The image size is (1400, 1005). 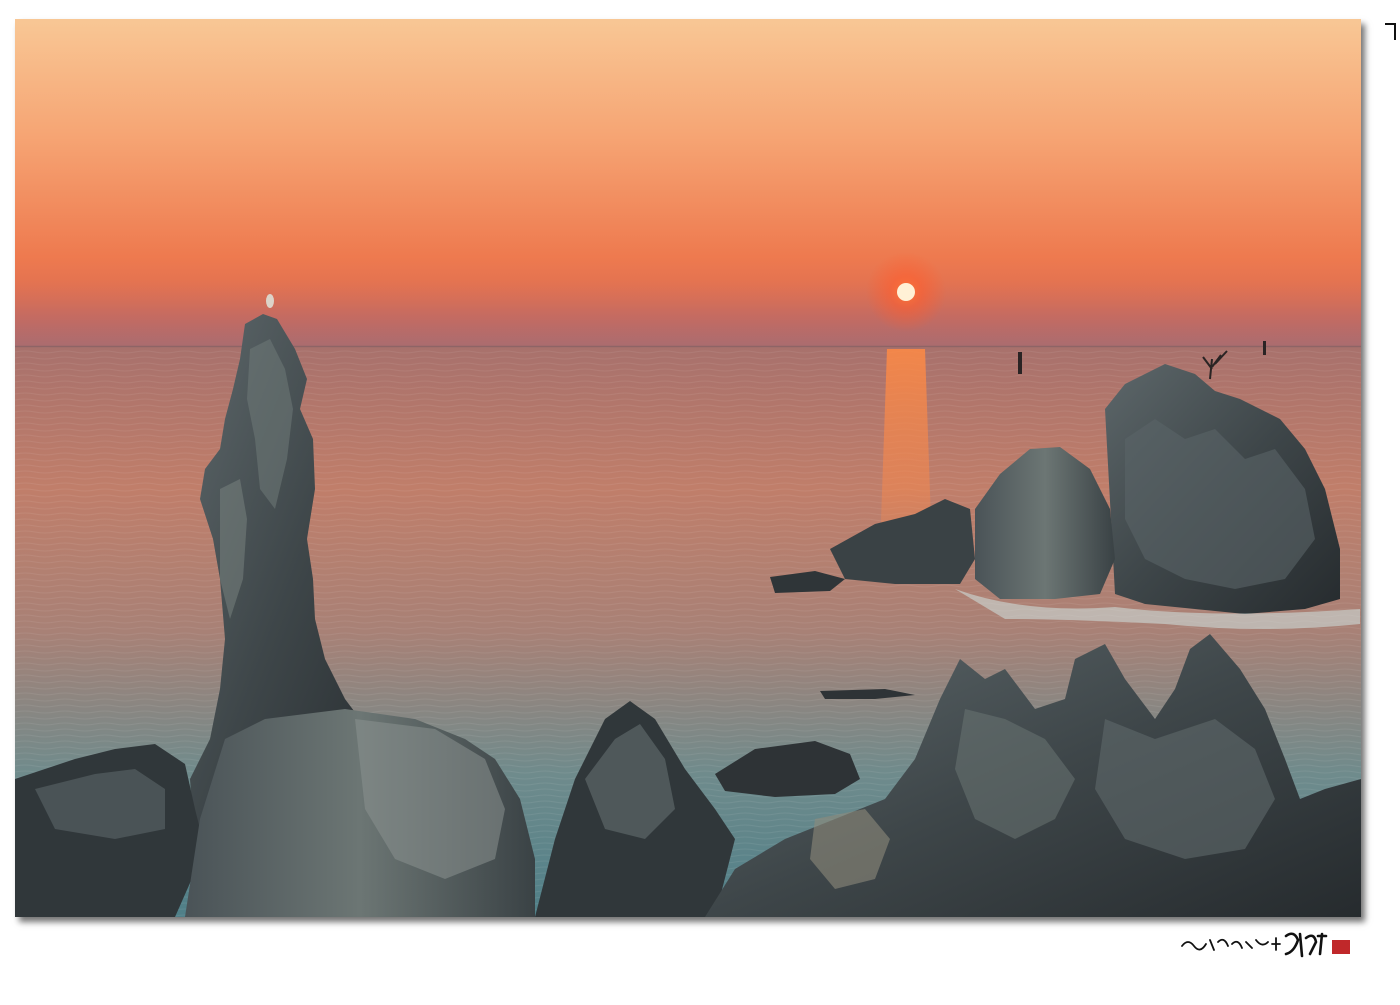 What do you see at coordinates (1264, 348) in the screenshot?
I see `buoy-marker-far` at bounding box center [1264, 348].